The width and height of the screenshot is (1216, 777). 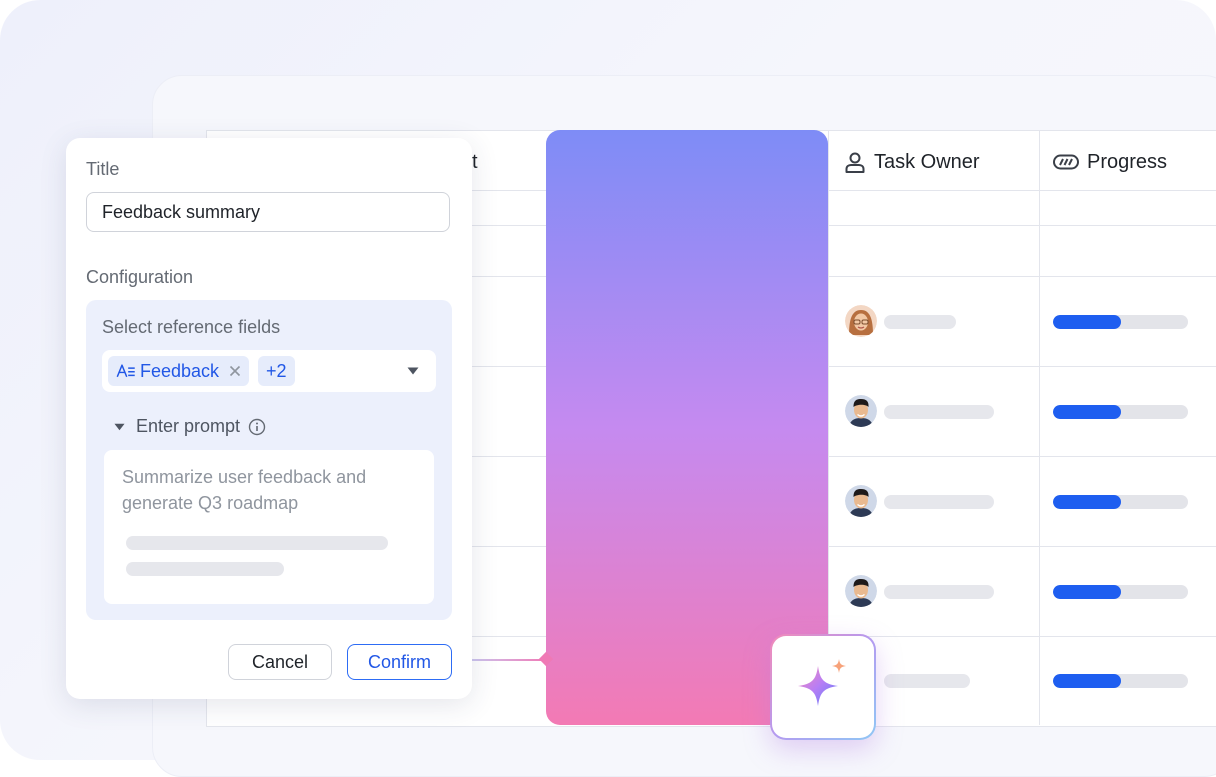 I want to click on reference-fields-label: Select reference fields, so click(x=191, y=327).